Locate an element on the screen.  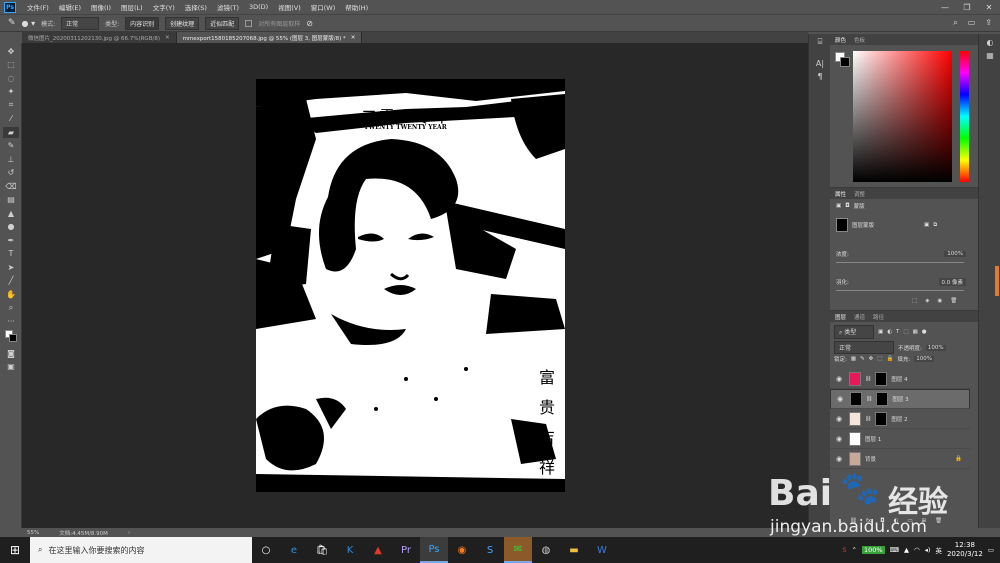
lock-all-icon: 🔒 is located at coordinates (889, 359).